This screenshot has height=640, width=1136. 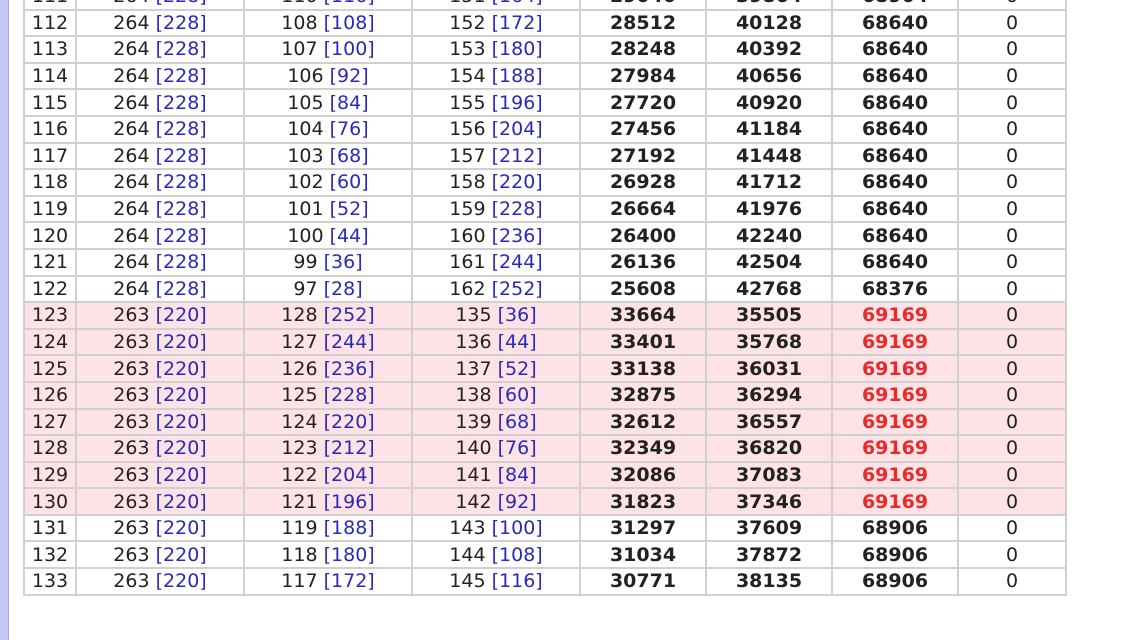 I want to click on col-e-value: 42504, so click(x=769, y=262).